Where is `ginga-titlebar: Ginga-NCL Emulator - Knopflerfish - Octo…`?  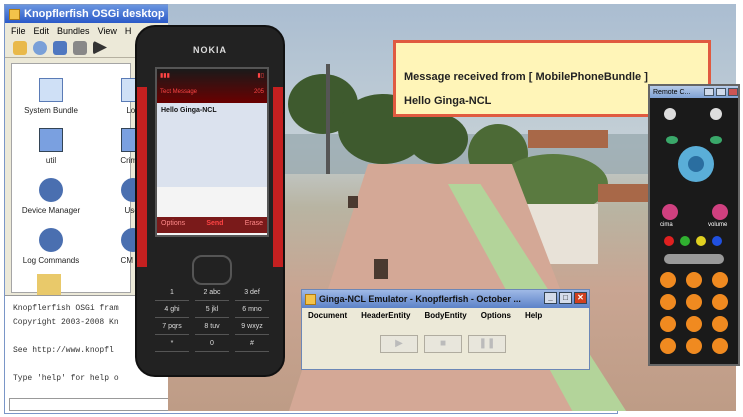 ginga-titlebar: Ginga-NCL Emulator - Knopflerfish - Octo… is located at coordinates (445, 299).